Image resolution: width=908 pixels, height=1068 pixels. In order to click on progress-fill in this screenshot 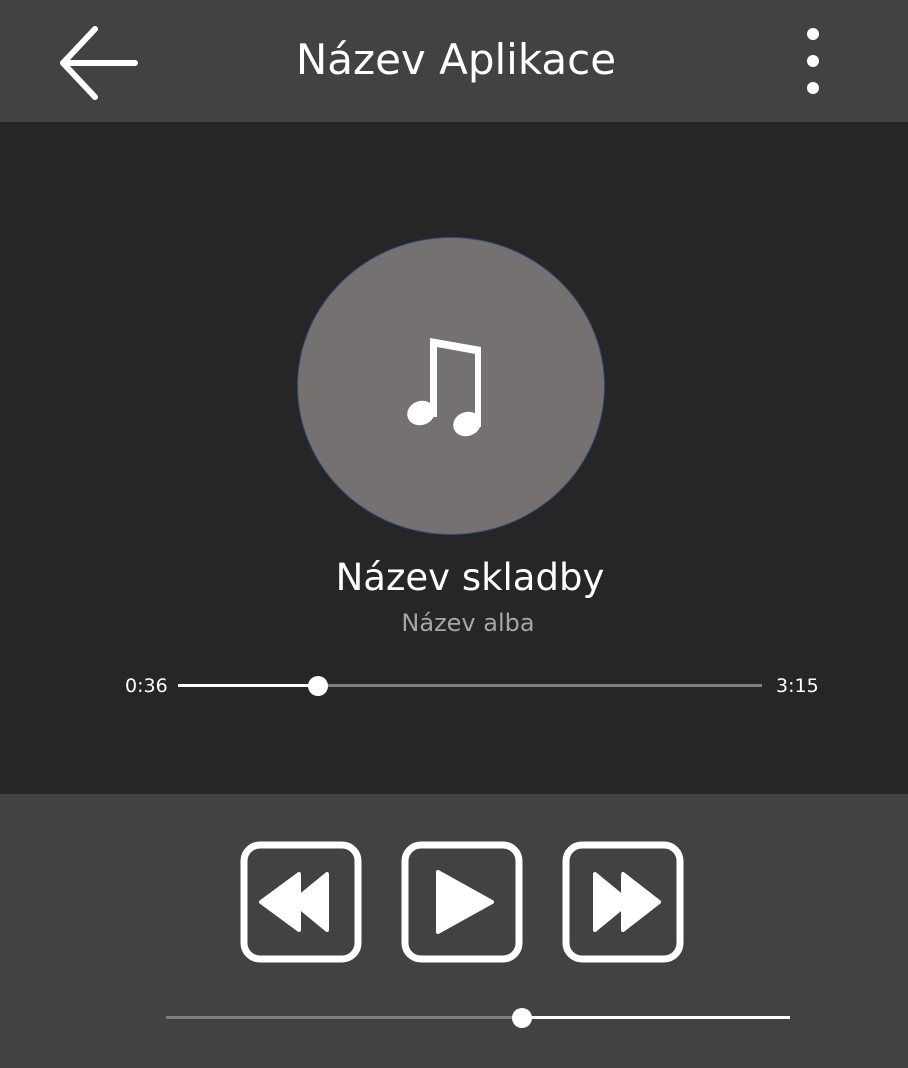, I will do `click(248, 685)`.